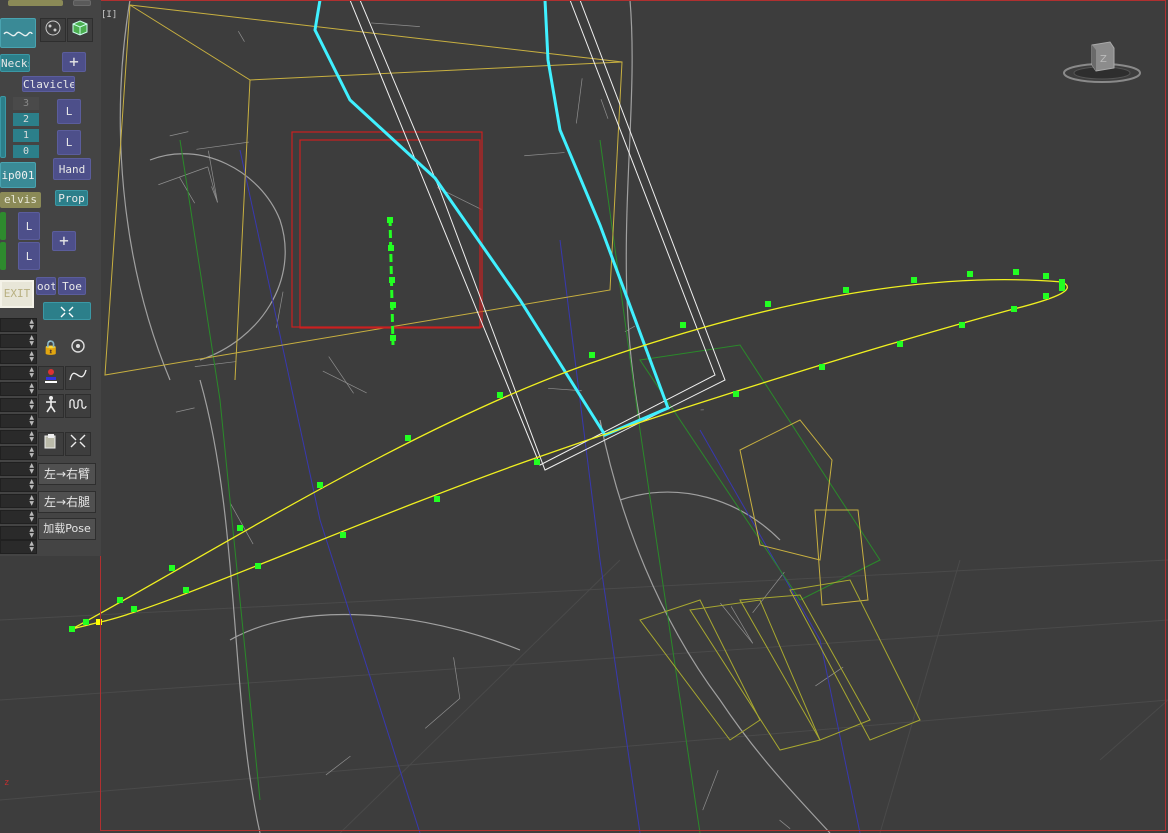  I want to click on param-spinner-1: ▲ ▼, so click(18, 325).